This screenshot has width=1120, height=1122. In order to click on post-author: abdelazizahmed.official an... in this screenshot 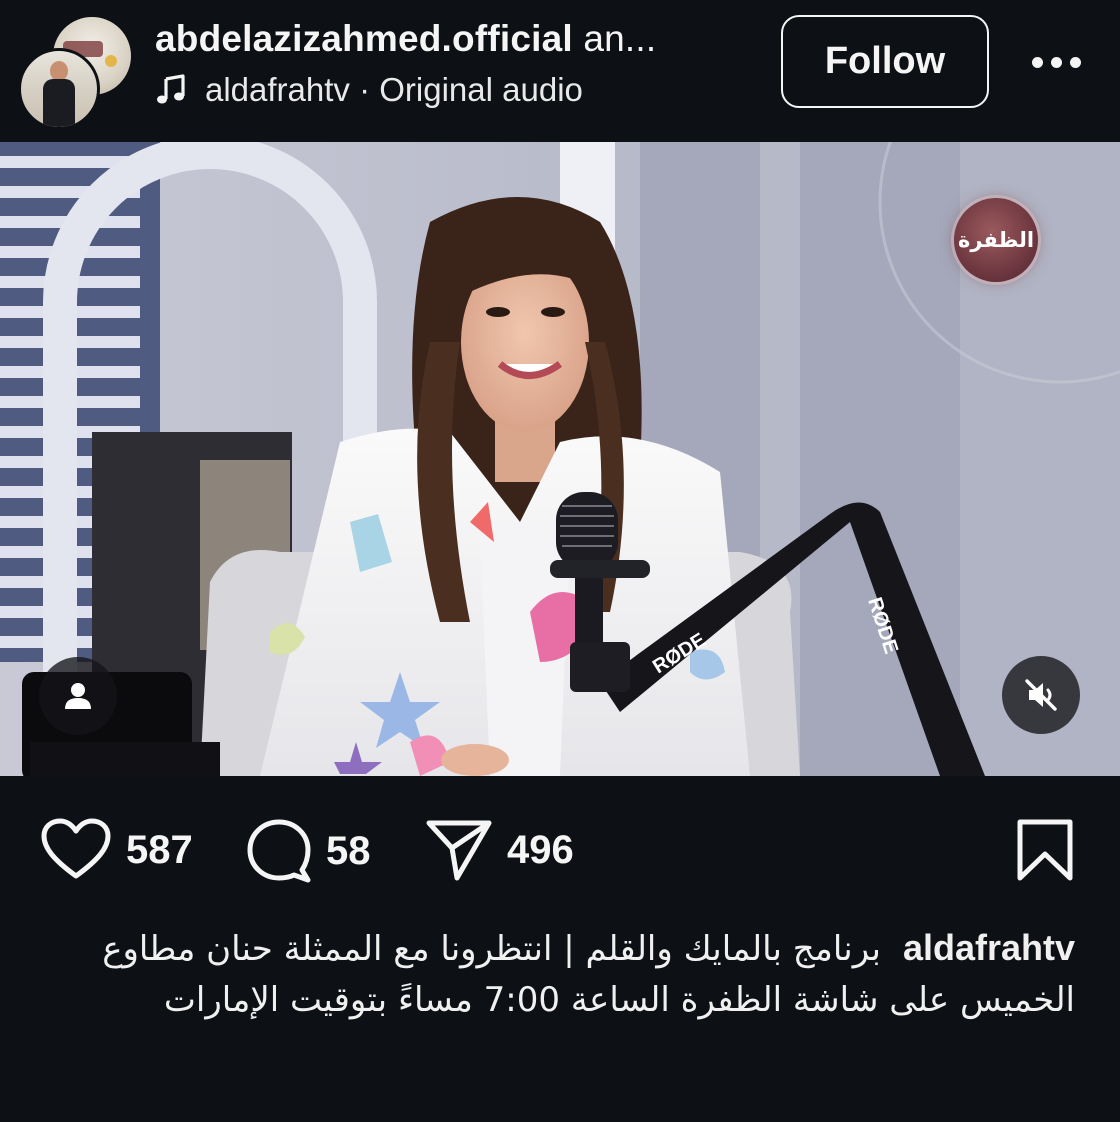, I will do `click(405, 39)`.